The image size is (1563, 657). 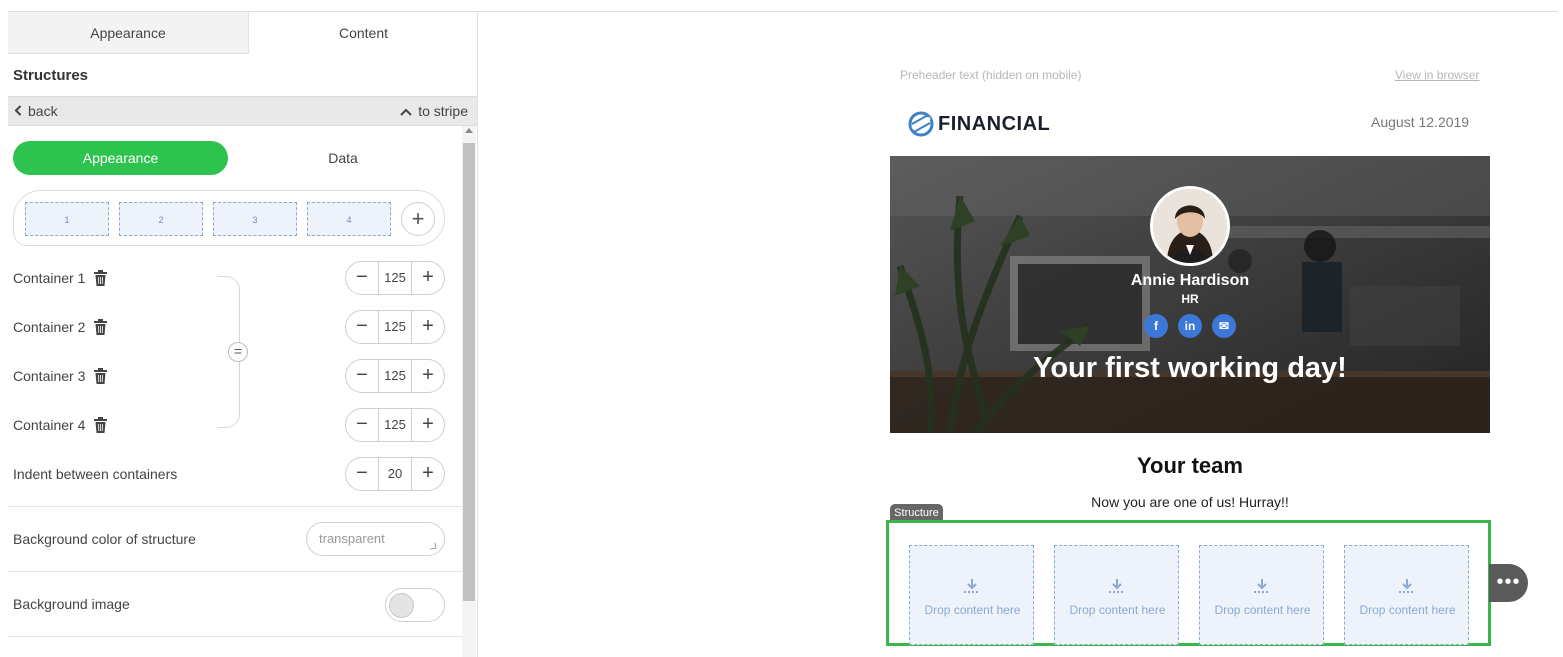 What do you see at coordinates (1116, 595) in the screenshot?
I see `drop-zone-2: Drop content here` at bounding box center [1116, 595].